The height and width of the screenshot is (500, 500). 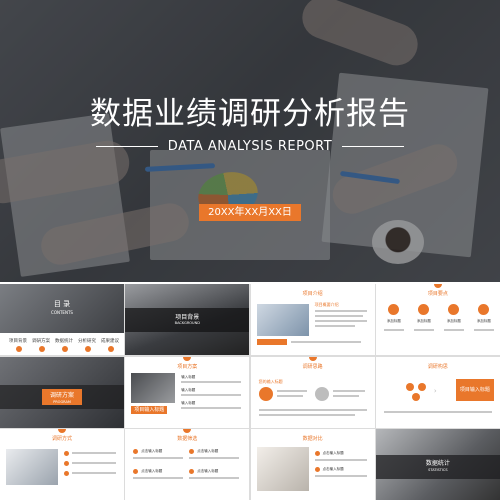 I want to click on slide-chip, so click(x=271, y=342).